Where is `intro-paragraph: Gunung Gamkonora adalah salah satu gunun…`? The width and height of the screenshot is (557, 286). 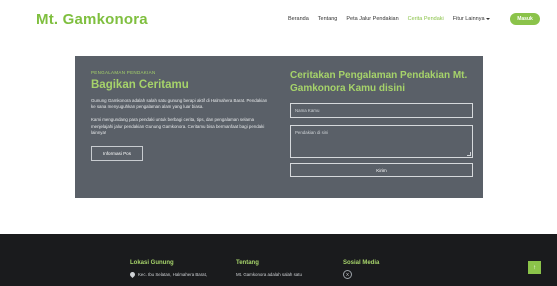 intro-paragraph: Gunung Gamkonora adalah salah satu gunun… is located at coordinates (179, 104).